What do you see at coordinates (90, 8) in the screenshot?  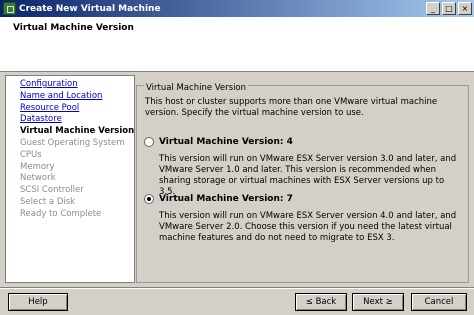 I see `window-title: Create New Virtual Machine` at bounding box center [90, 8].